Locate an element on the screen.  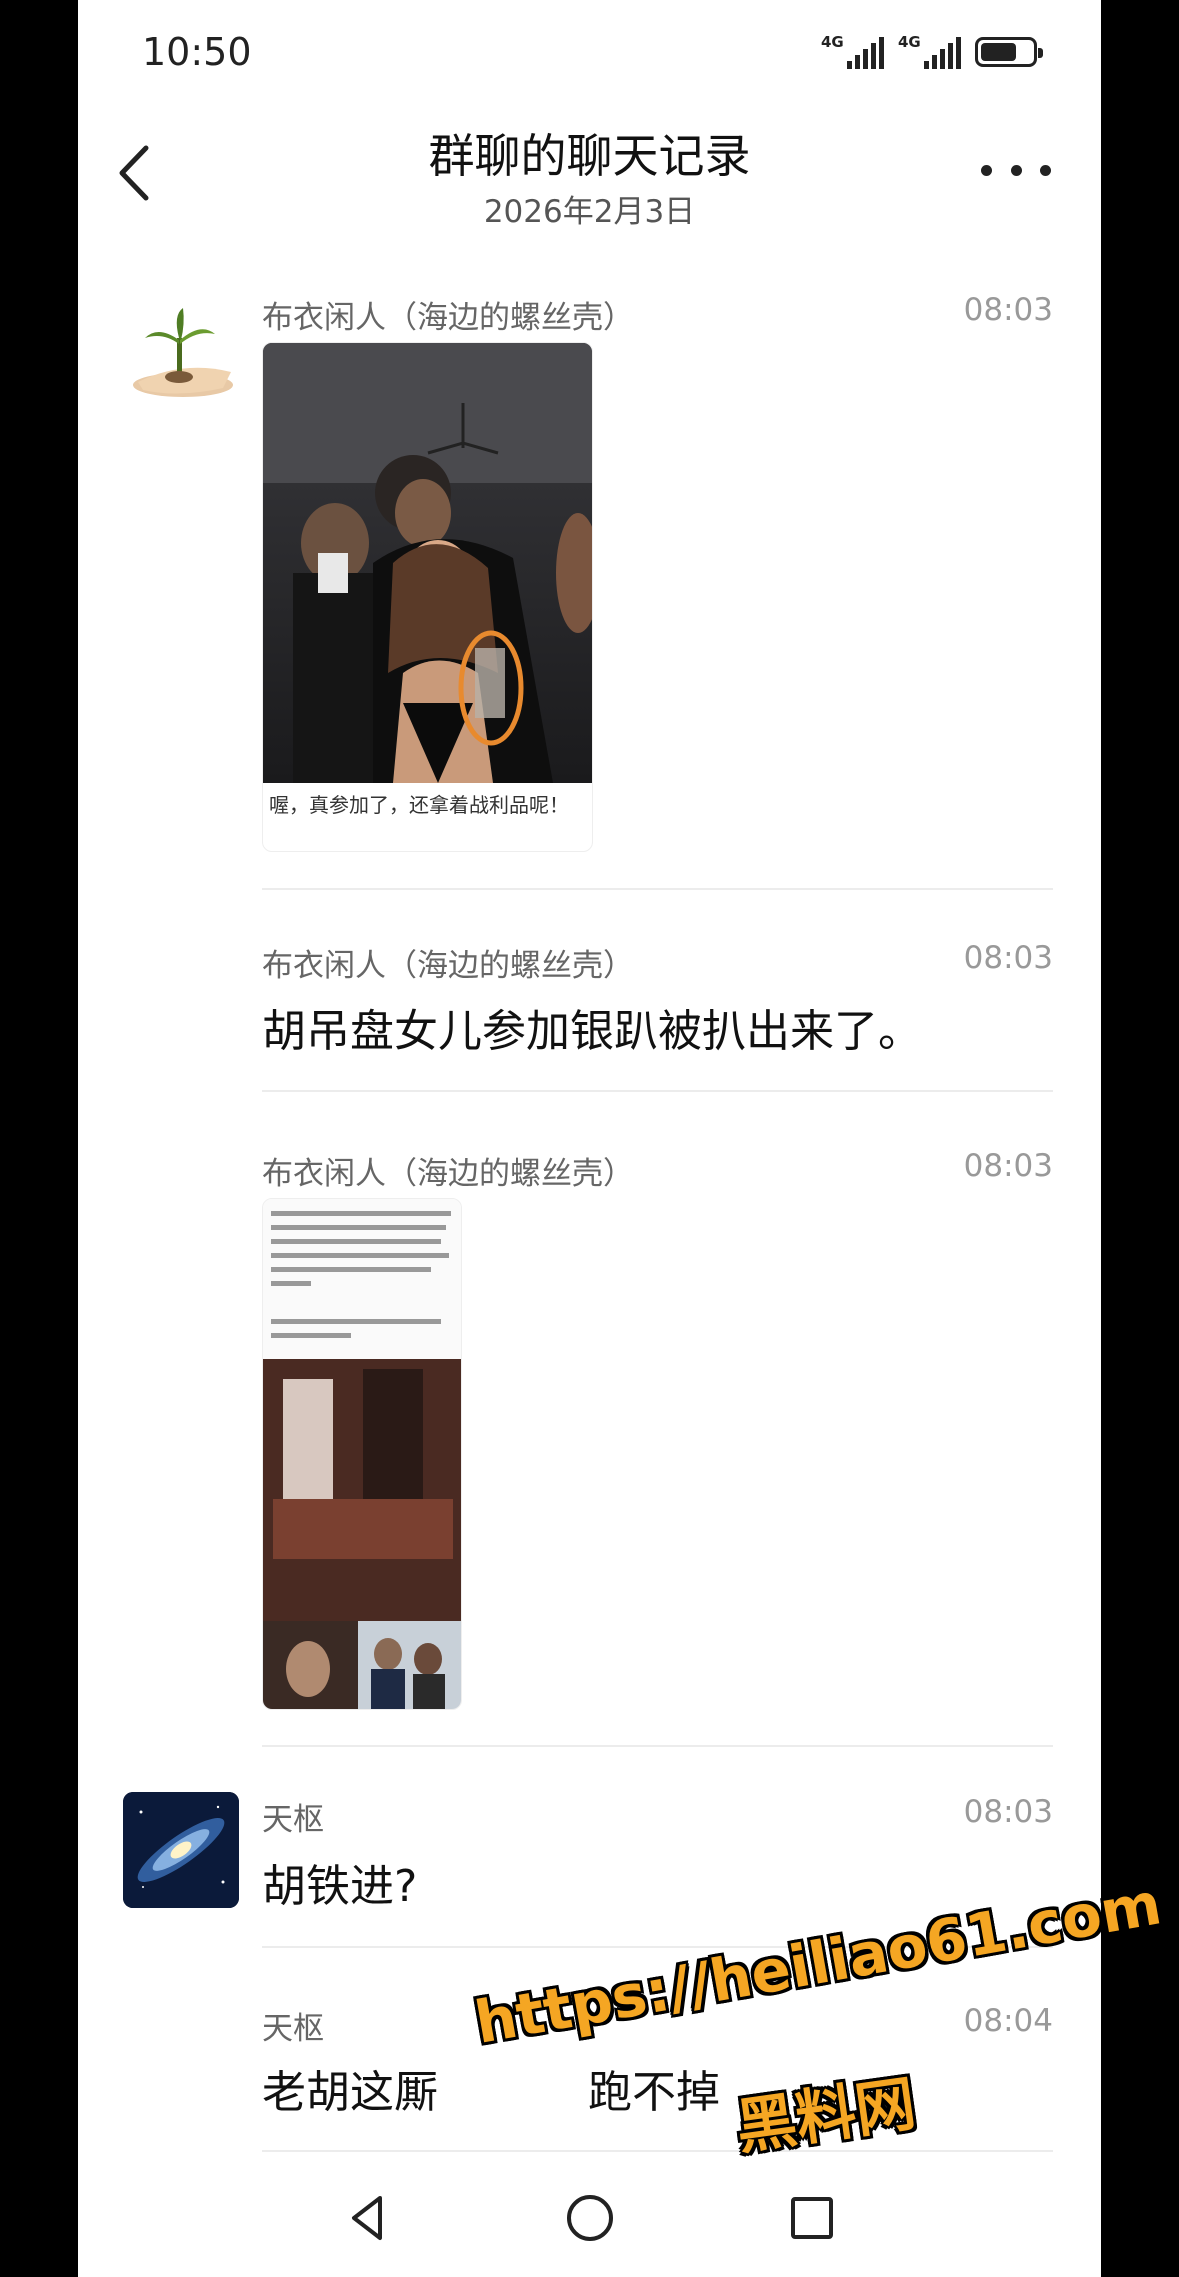
status-time: 10:50 is located at coordinates (197, 52).